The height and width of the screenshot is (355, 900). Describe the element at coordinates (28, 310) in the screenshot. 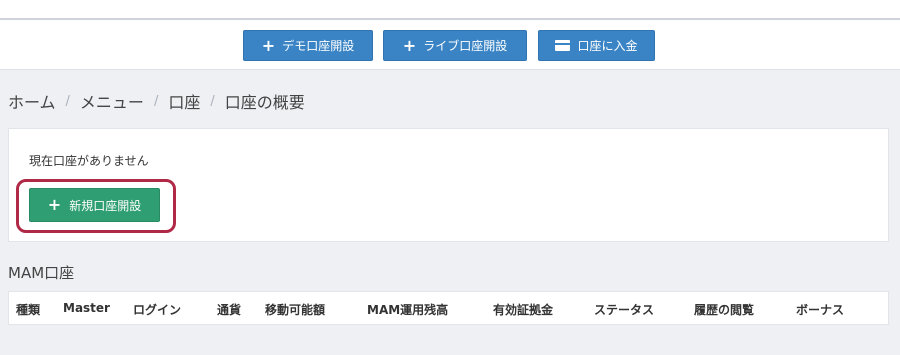

I see `column-header-type: 種類` at that location.